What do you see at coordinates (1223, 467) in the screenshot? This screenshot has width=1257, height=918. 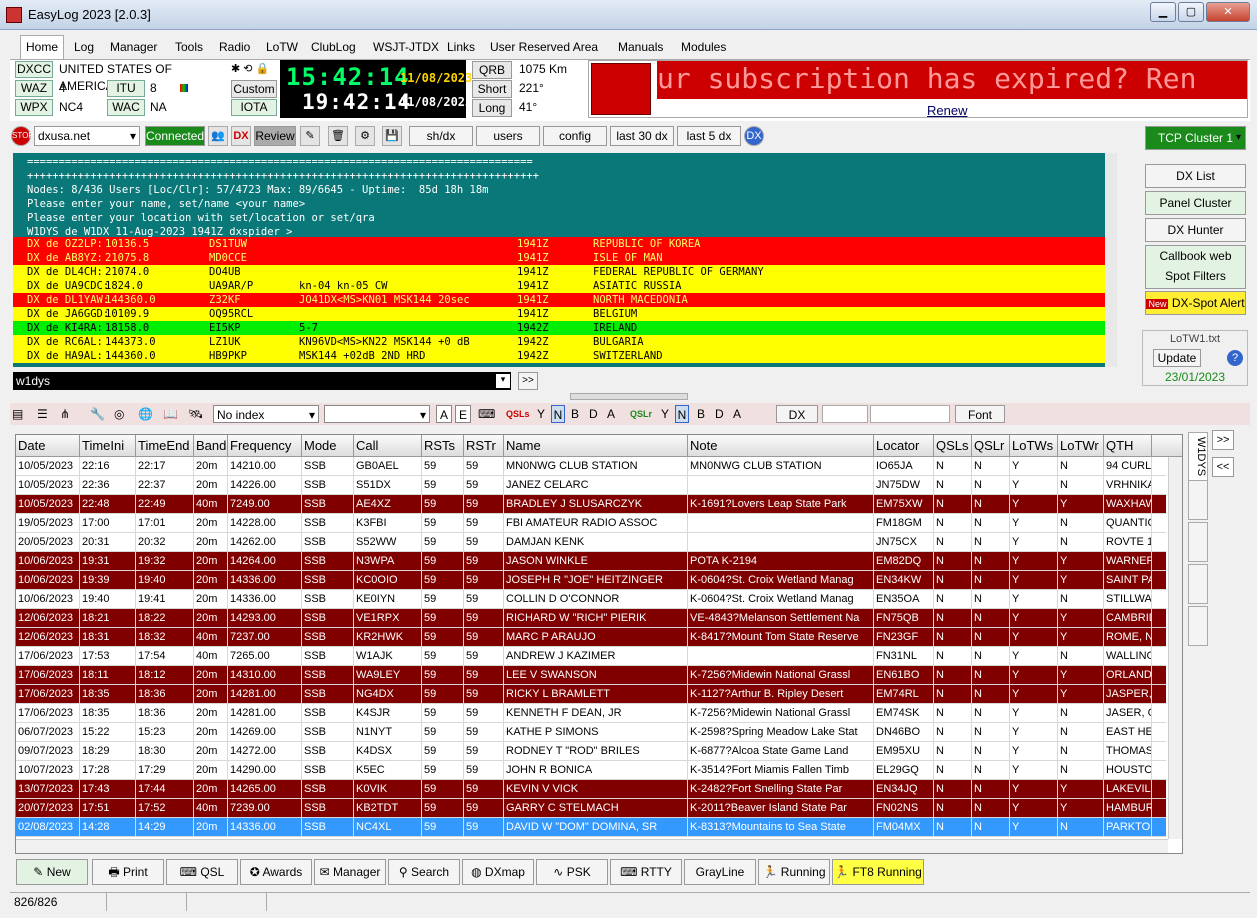 I see `prev-log-button: <<` at bounding box center [1223, 467].